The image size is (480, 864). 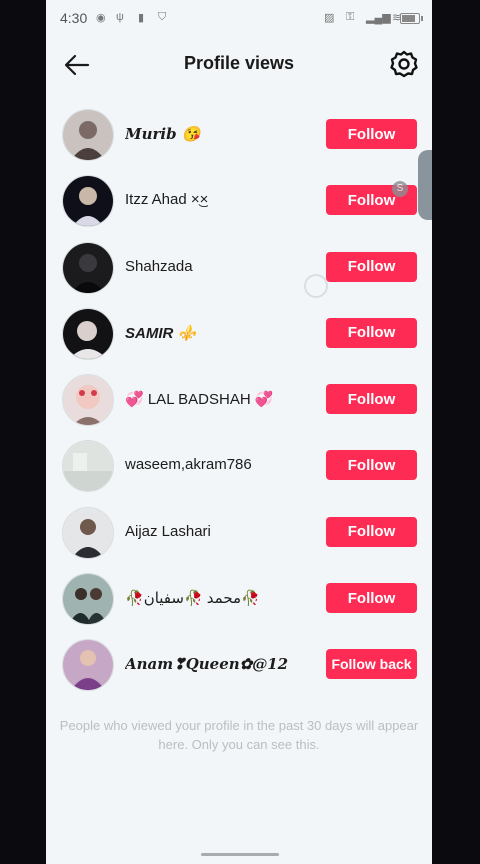 I want to click on list-item: Murib 😘 Follow, so click(x=239, y=135).